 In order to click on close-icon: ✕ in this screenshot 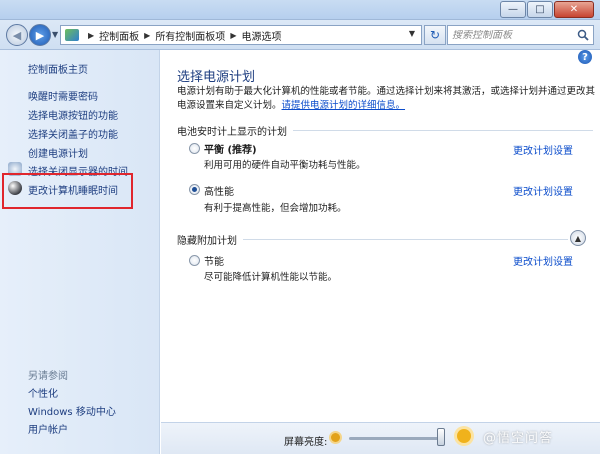, I will do `click(574, 9)`.